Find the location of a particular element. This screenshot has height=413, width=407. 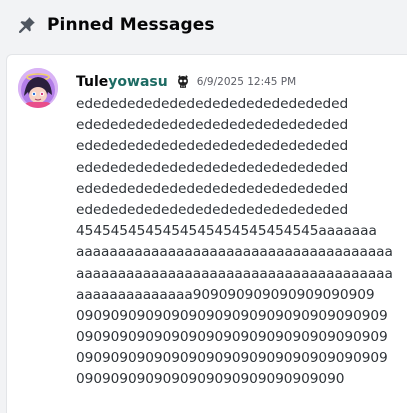

message-line: aaaaaaaaaaaaaa909090909090909090909 is located at coordinates (225, 294).